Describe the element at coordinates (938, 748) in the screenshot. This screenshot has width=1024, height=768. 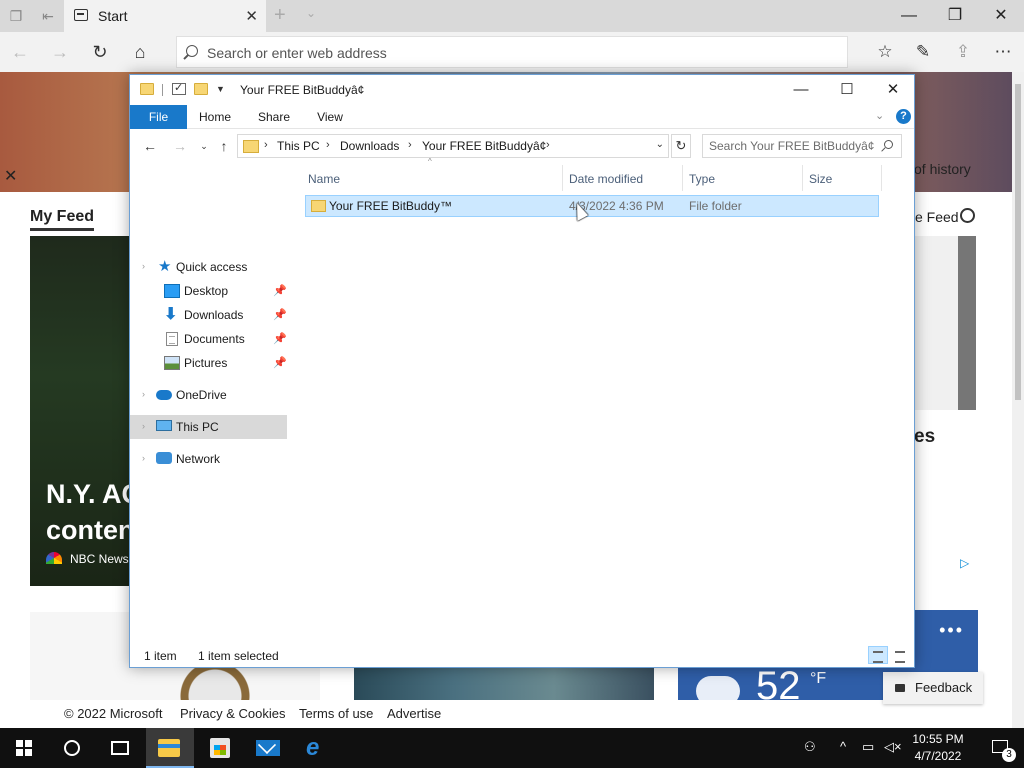
I see `taskbar-clock: 10:55 PM 4/7/2022` at that location.